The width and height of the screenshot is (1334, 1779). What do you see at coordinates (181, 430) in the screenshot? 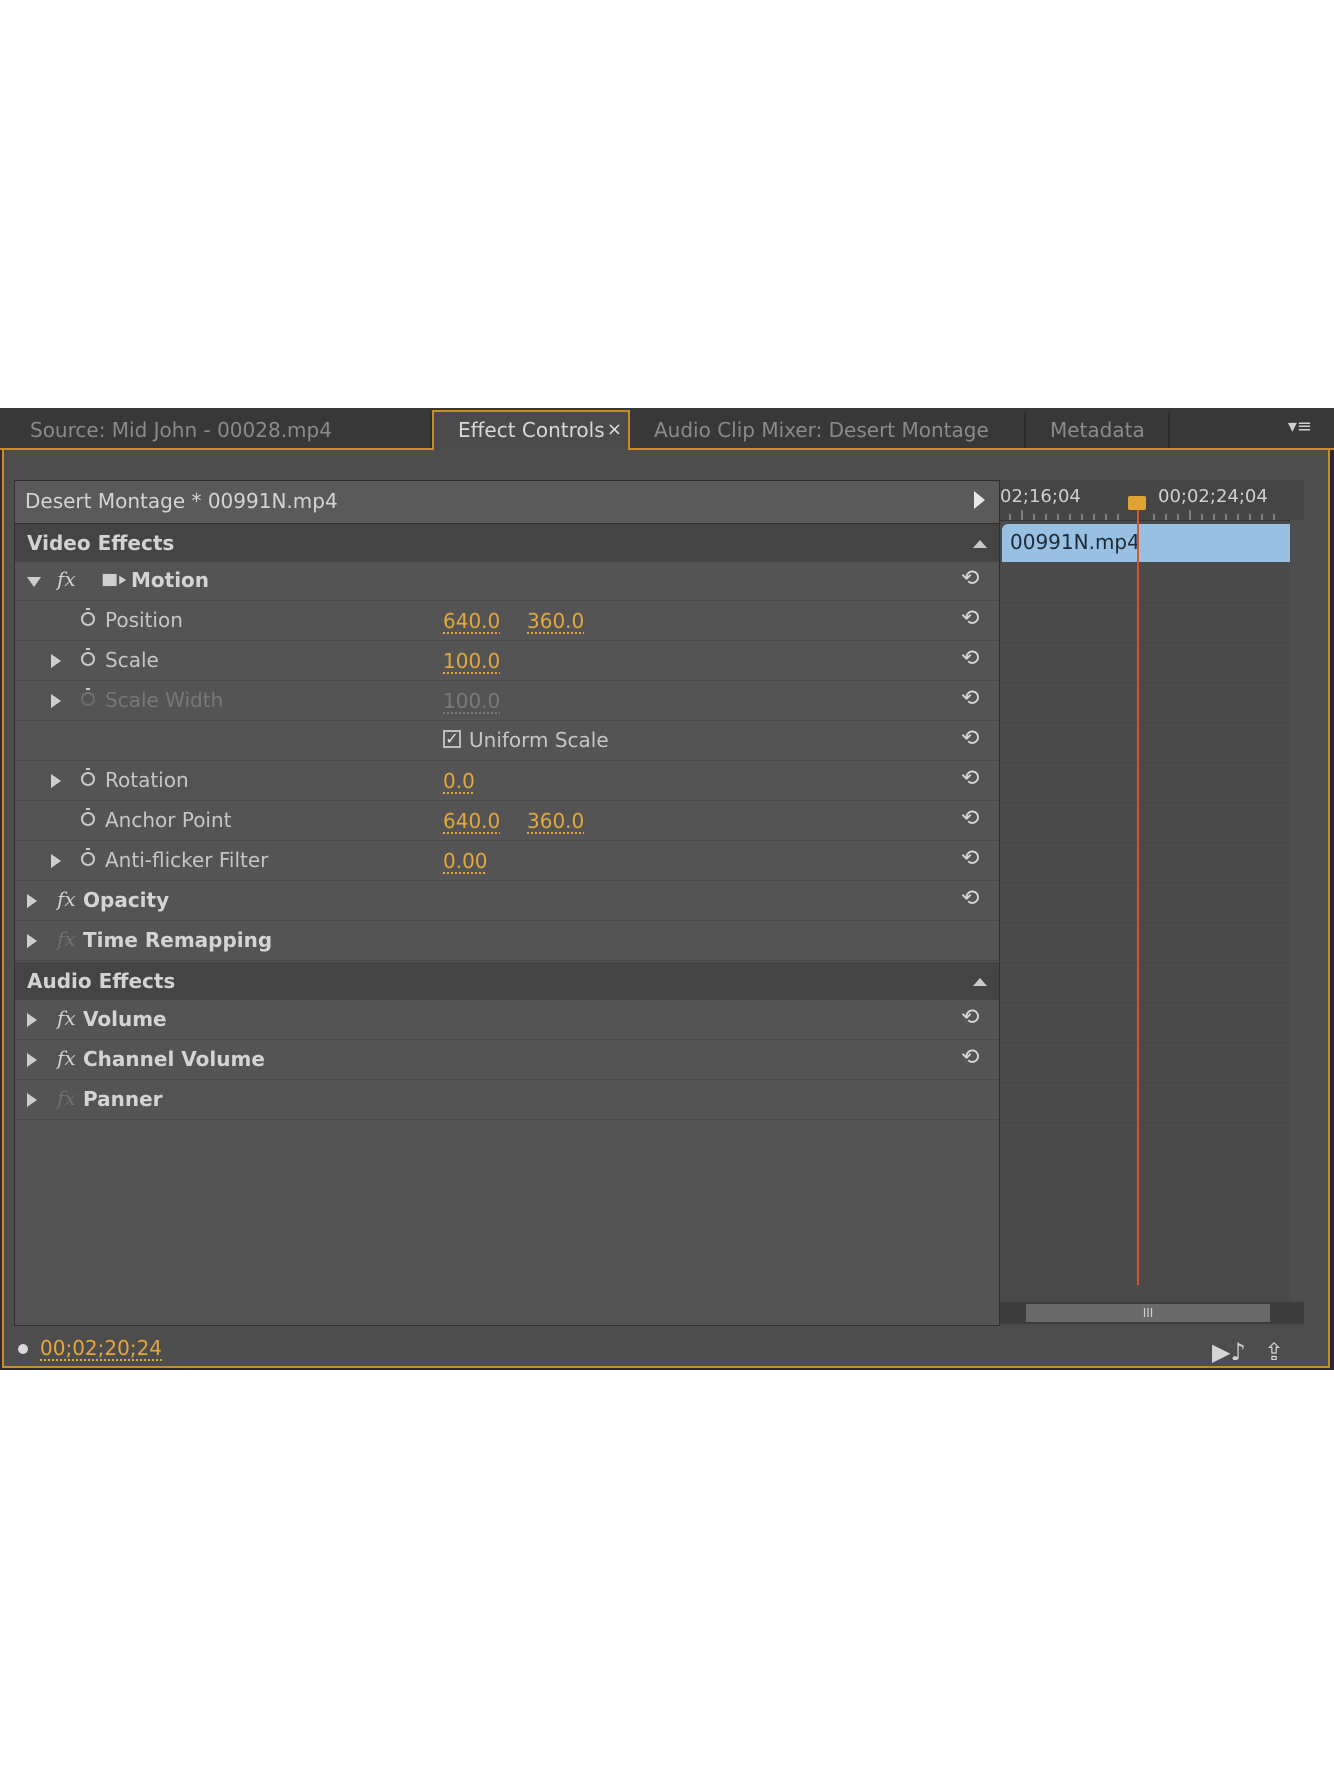
I see `tab-source-label: Source: Mid John - 00028.mp4` at bounding box center [181, 430].